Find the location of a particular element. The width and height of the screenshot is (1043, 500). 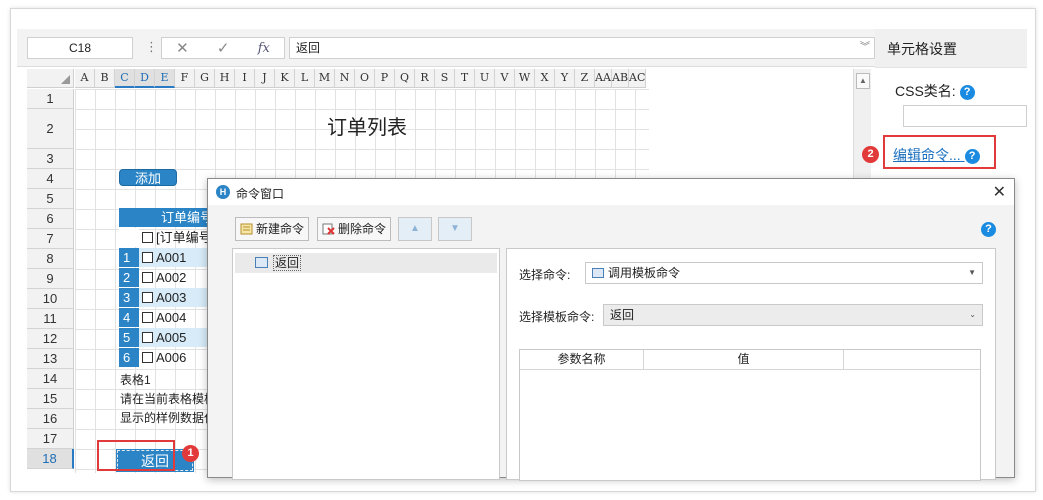

note-line-3: 显示的样例数据仅供 is located at coordinates (170, 418).